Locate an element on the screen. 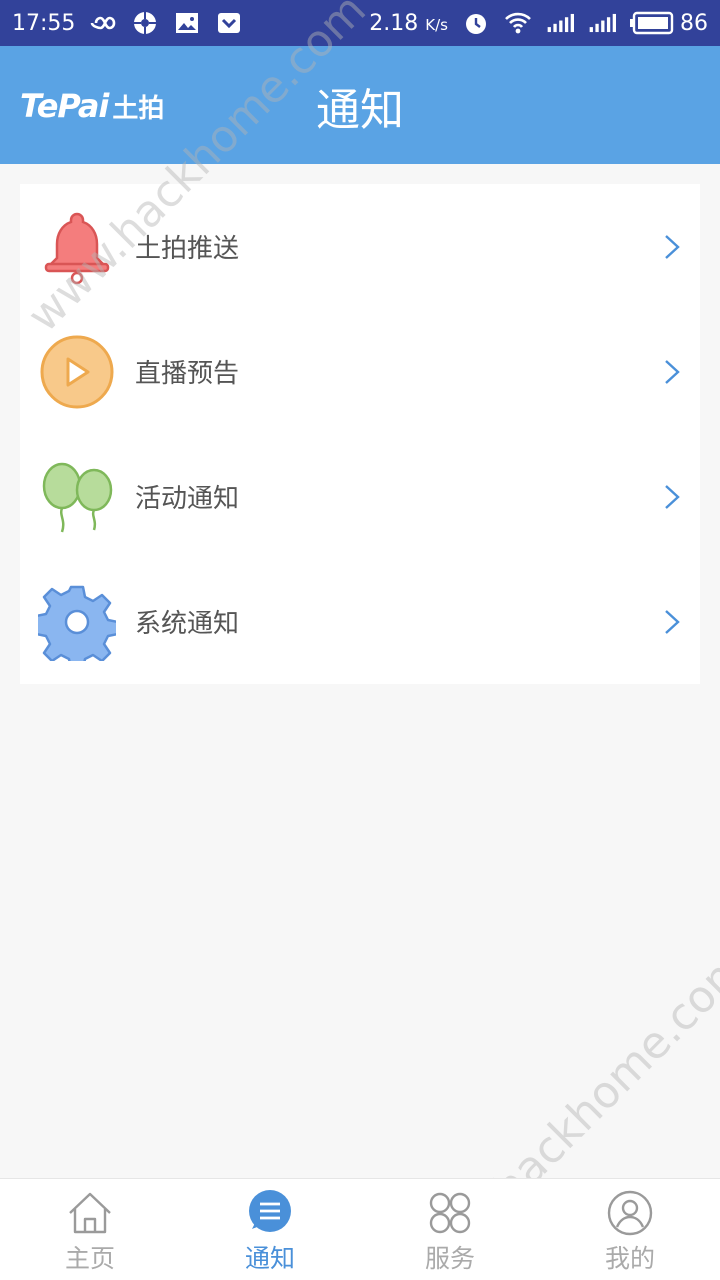 This screenshot has height=1280, width=720. status-right: 2.18 K/s 86 is located at coordinates (538, 23).